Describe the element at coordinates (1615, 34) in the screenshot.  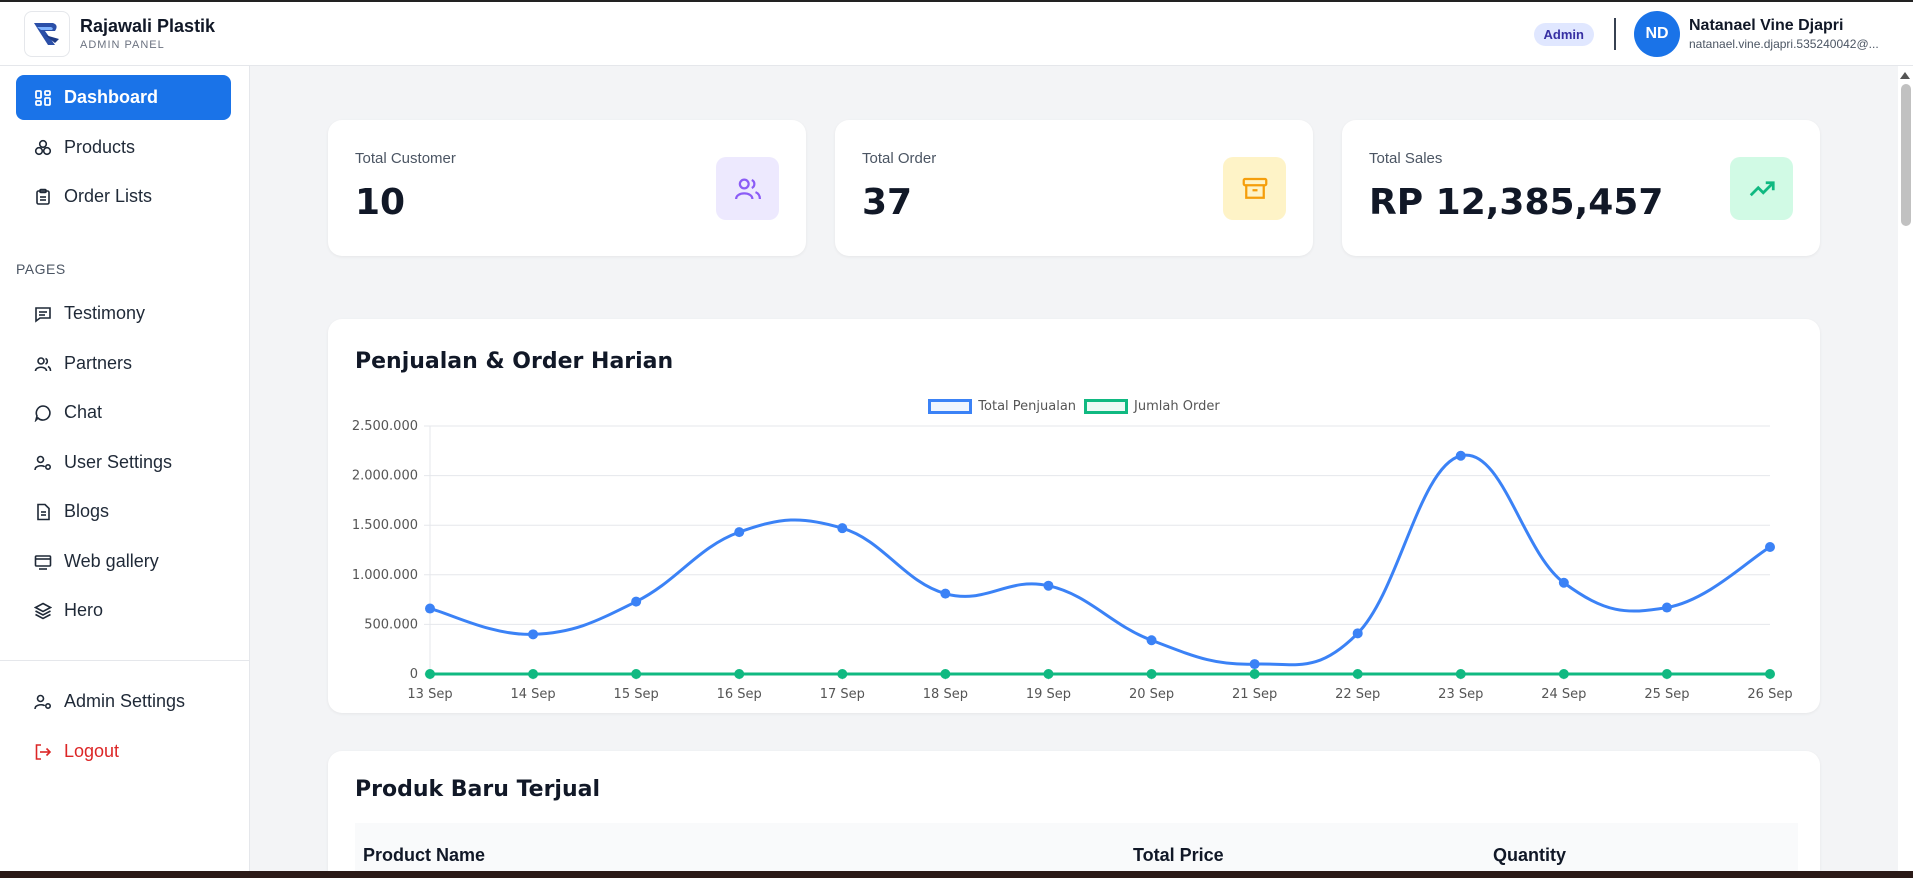
I see `header-divider` at that location.